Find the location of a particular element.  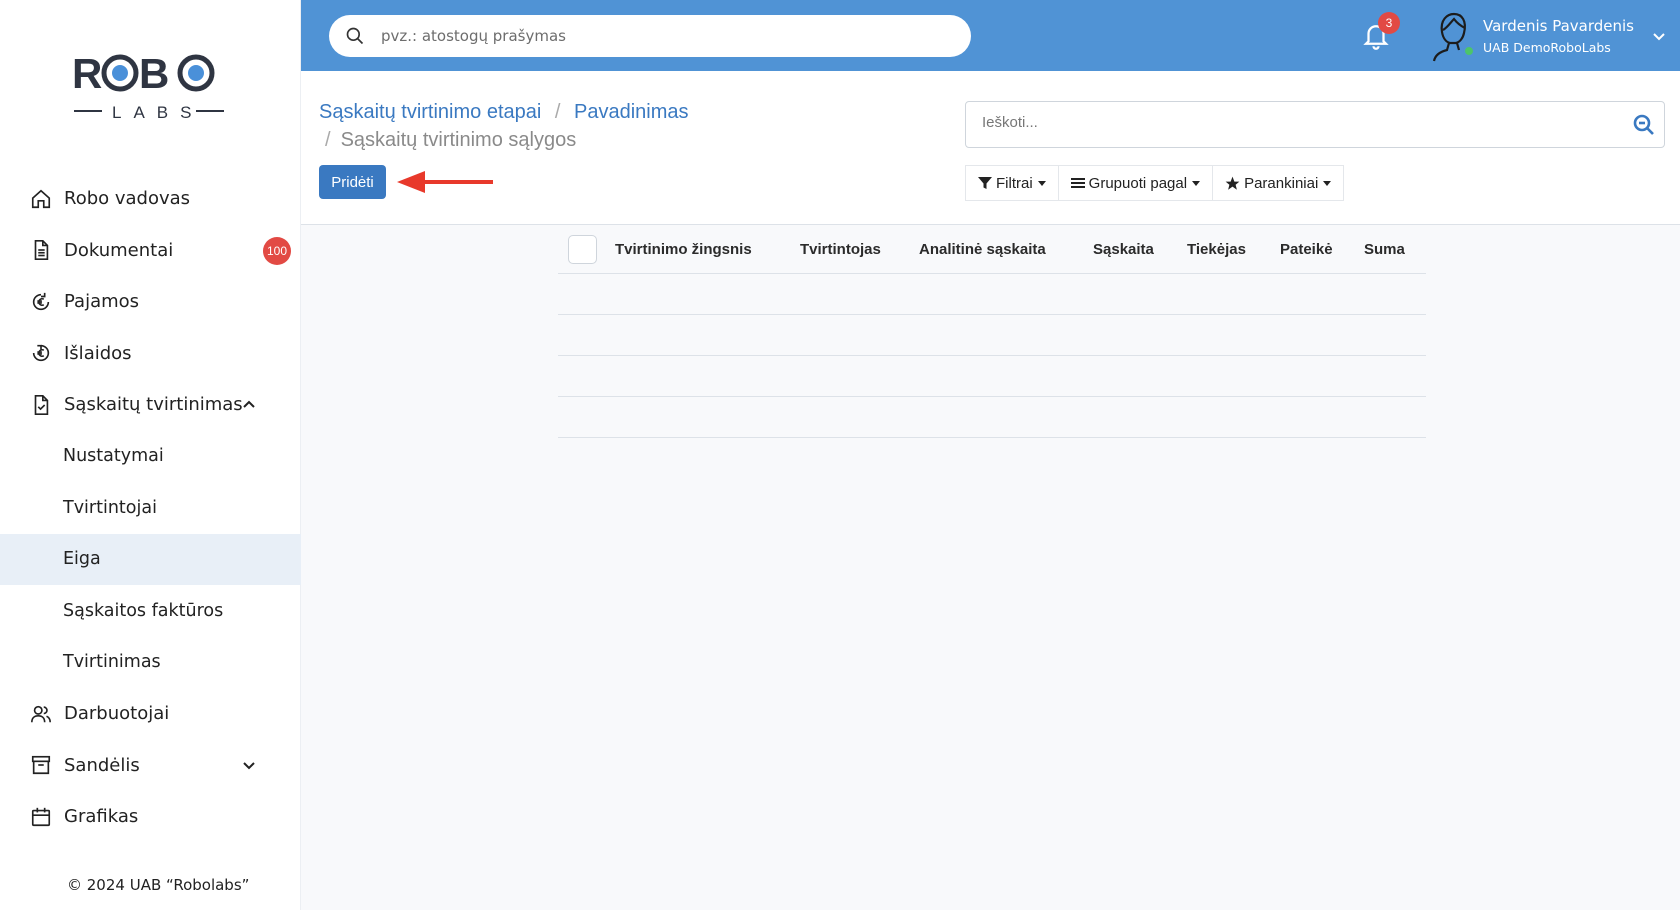

sidebar-item-label: Sąskaitos faktūros is located at coordinates (143, 610).